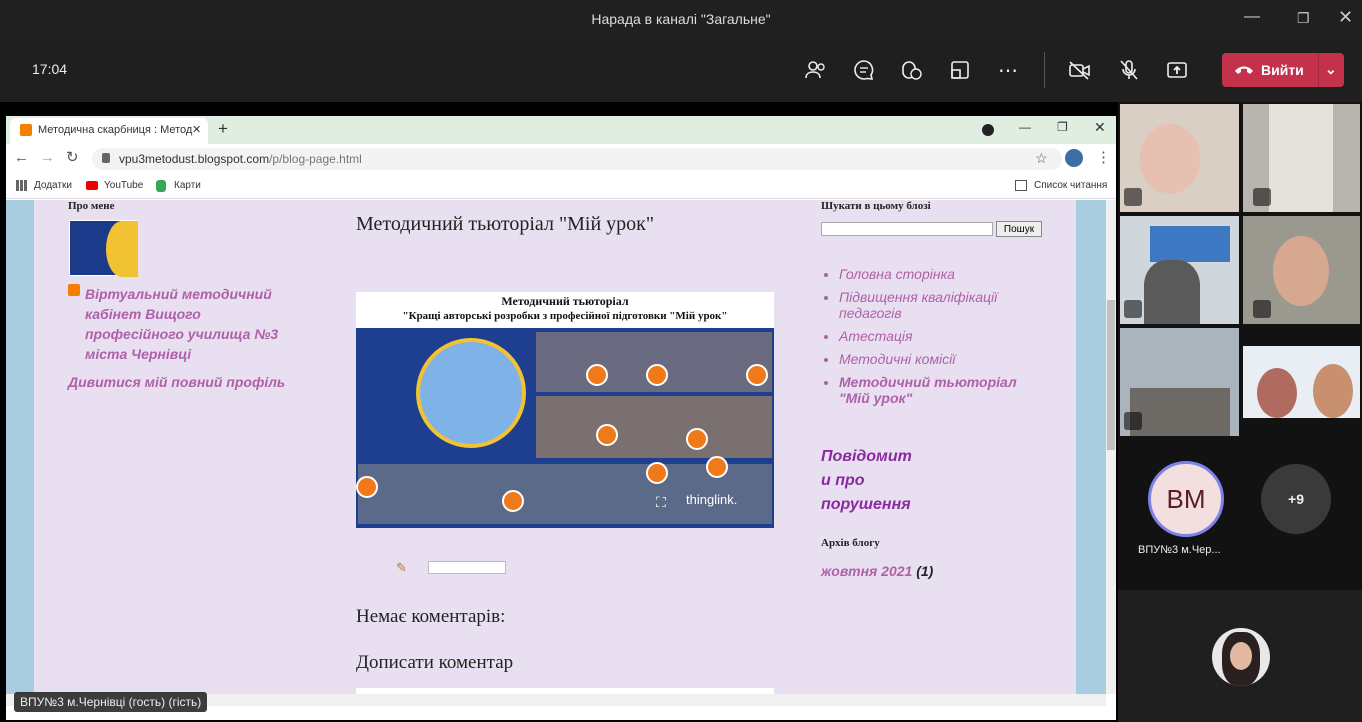 This screenshot has height=722, width=1362. I want to click on participant-avatar: ВМ, so click(1186, 499).